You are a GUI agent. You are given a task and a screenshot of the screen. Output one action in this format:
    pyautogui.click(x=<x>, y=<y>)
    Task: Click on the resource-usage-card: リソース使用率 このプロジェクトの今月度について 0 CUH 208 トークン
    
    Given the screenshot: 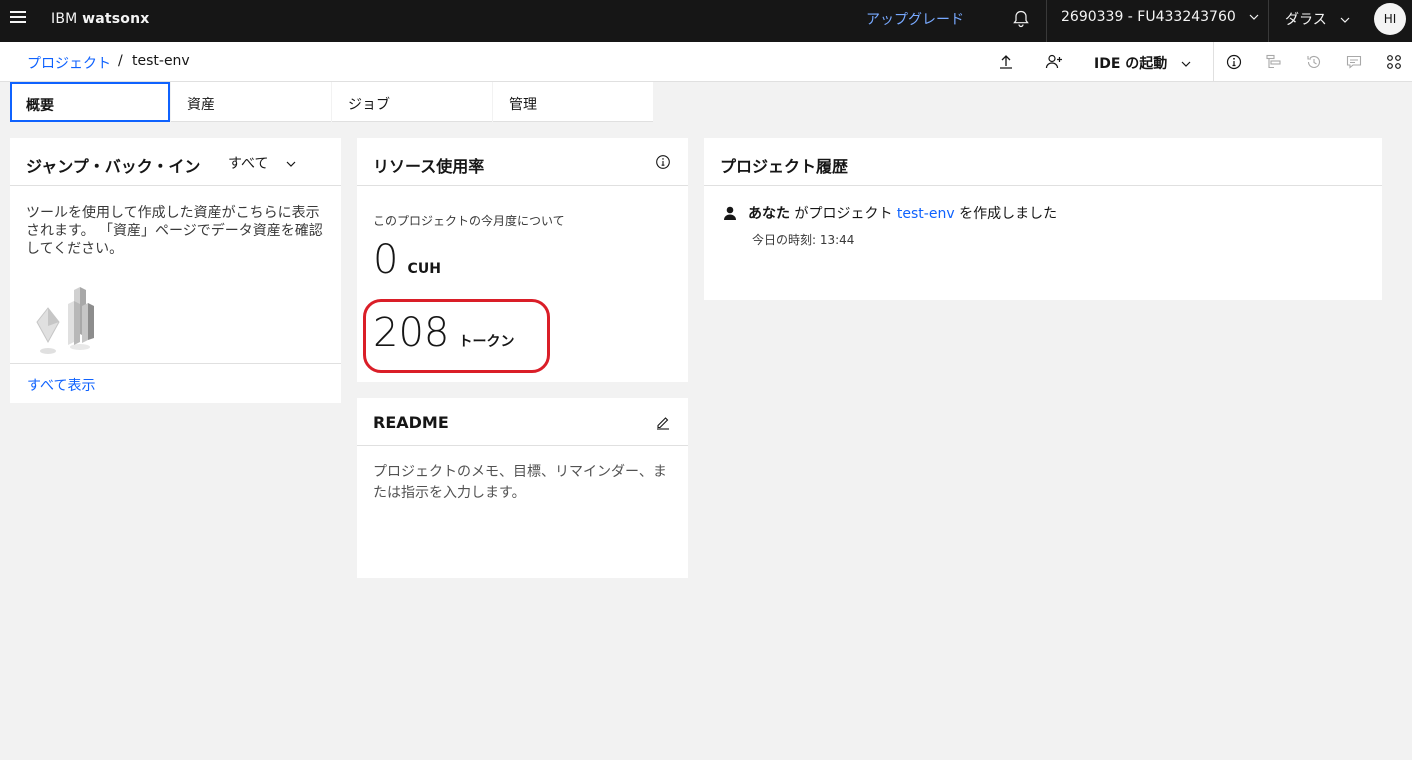 What is the action you would take?
    pyautogui.click(x=522, y=260)
    